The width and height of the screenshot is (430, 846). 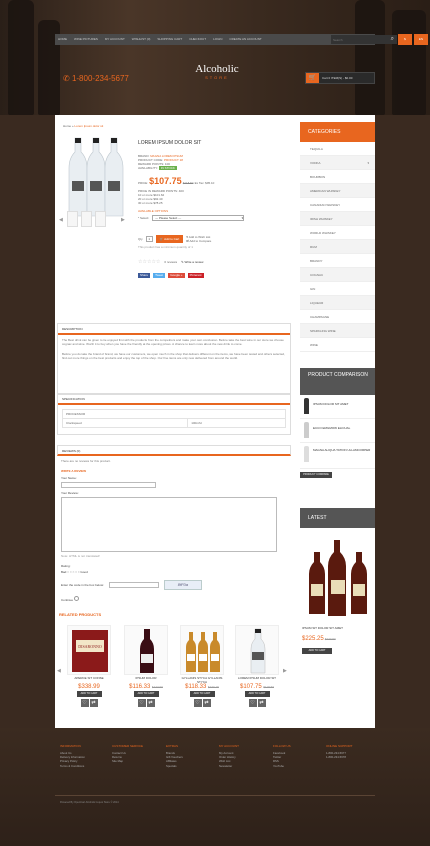 What do you see at coordinates (337, 233) in the screenshot?
I see `category-item: WORLD WHISKEY` at bounding box center [337, 233].